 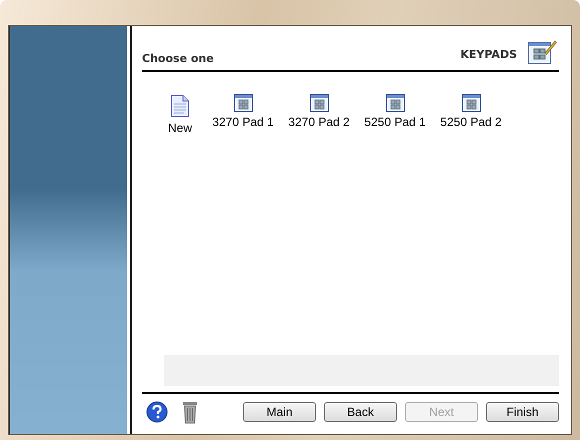 What do you see at coordinates (243, 114) in the screenshot?
I see `keypad-item: 3270 Pad 1` at bounding box center [243, 114].